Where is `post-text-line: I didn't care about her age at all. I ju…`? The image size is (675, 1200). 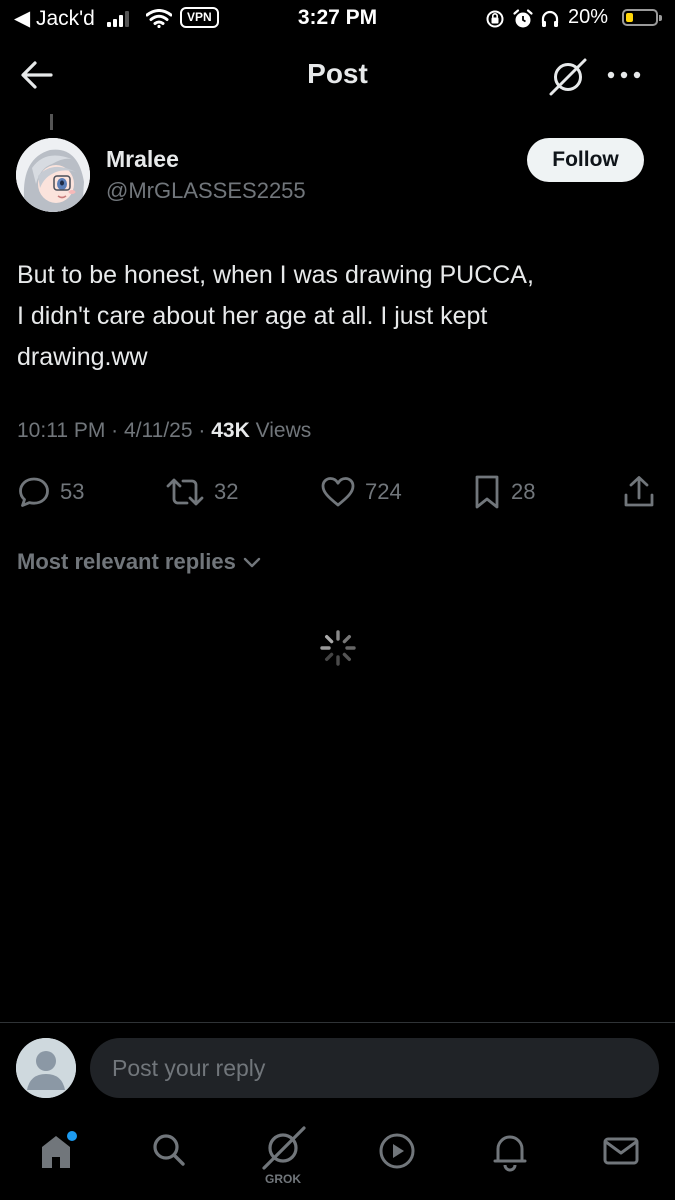
post-text-line: I didn't care about her age at all. I ju… is located at coordinates (252, 316).